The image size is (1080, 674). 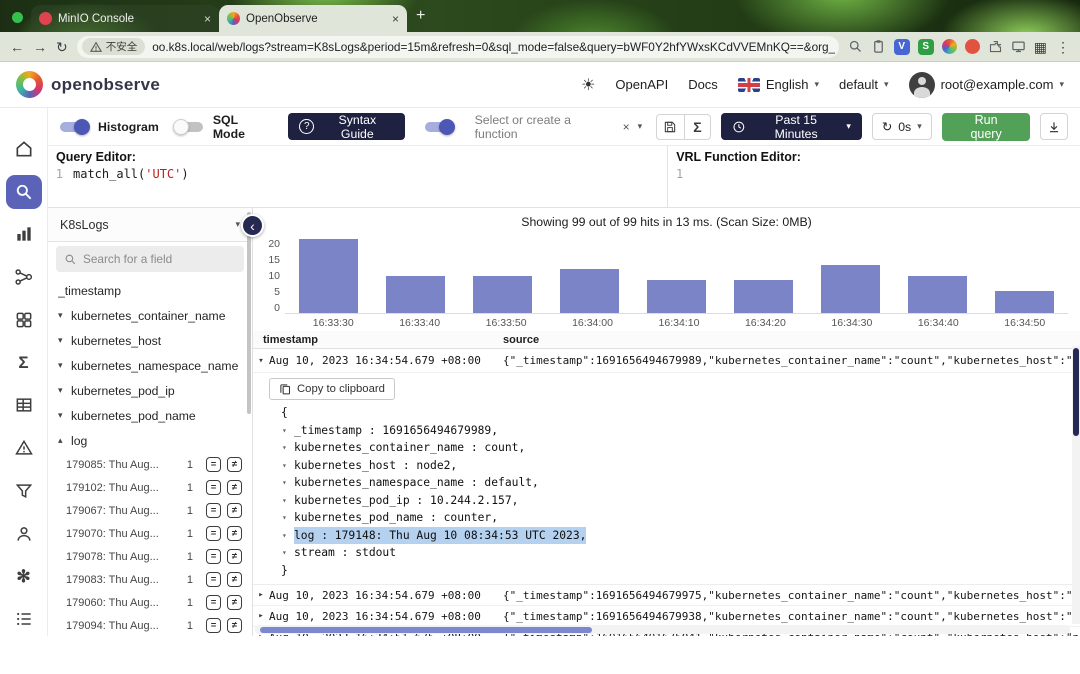 I want to click on reload-button: ↻, so click(x=62, y=47).